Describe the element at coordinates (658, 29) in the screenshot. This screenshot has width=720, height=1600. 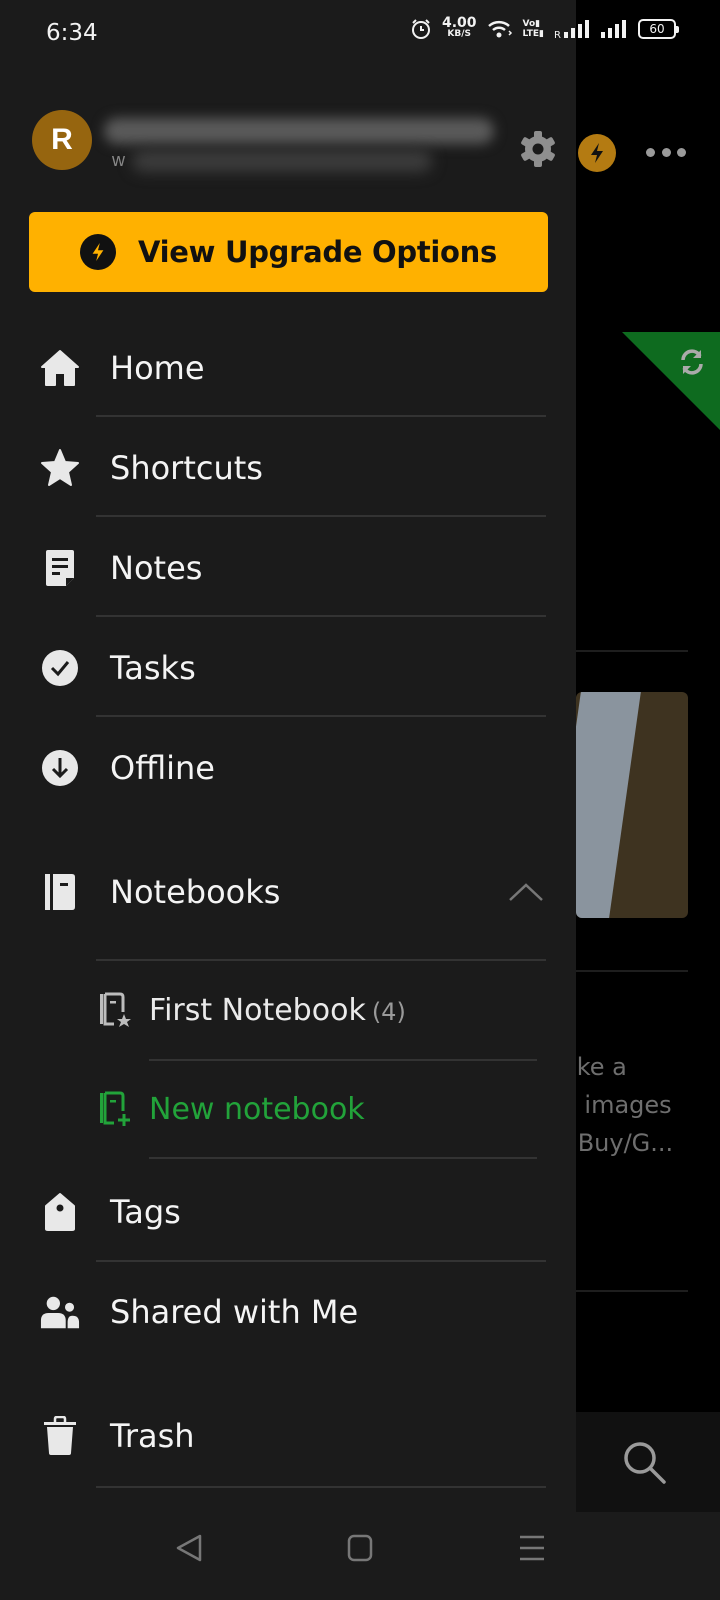
I see `battery-icon: 60` at that location.